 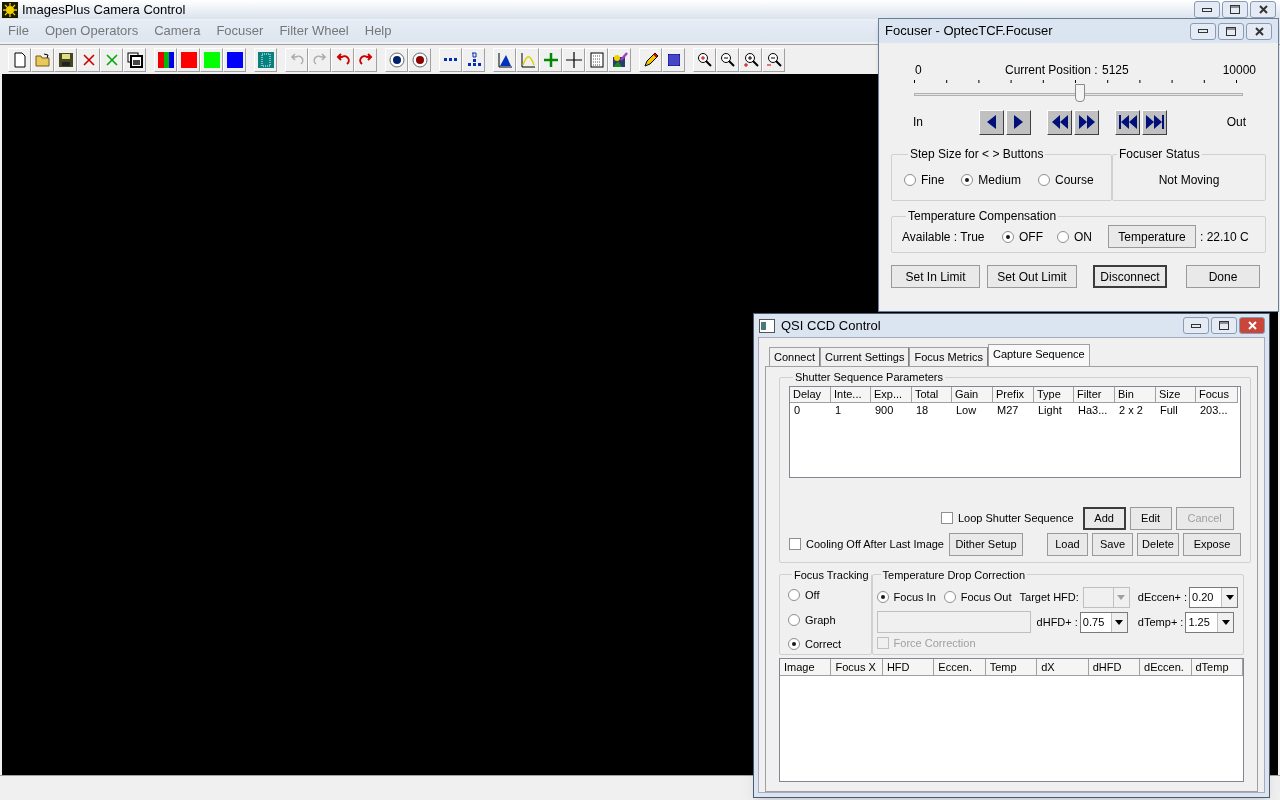 What do you see at coordinates (1086, 122) in the screenshot?
I see `fast-right-button` at bounding box center [1086, 122].